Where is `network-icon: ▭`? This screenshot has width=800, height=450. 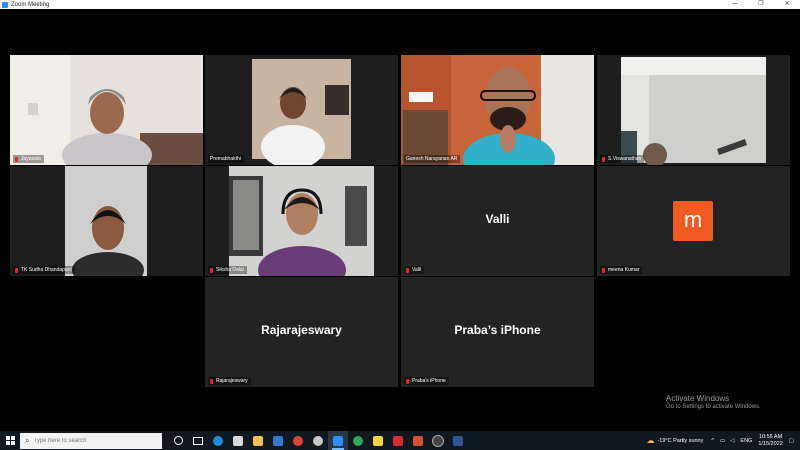 network-icon: ▭ is located at coordinates (722, 441).